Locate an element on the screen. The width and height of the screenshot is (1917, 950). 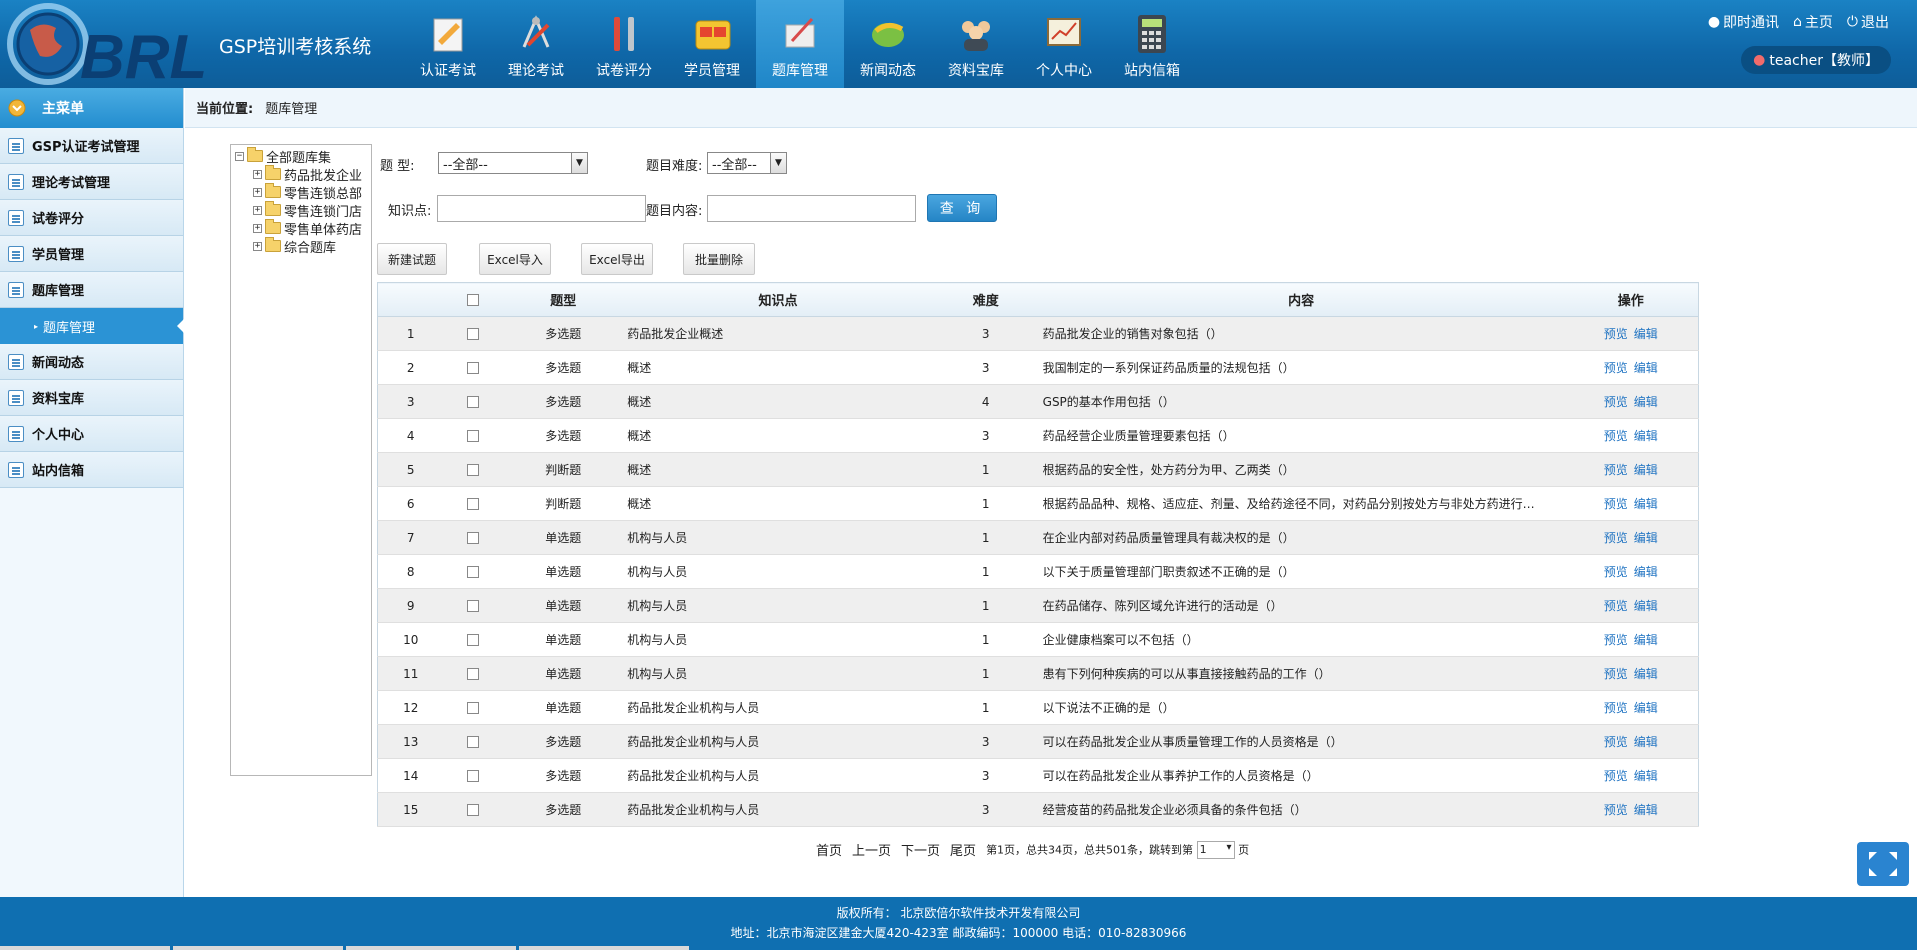
nav-item-question-bank: 题库管理 is located at coordinates (800, 44).